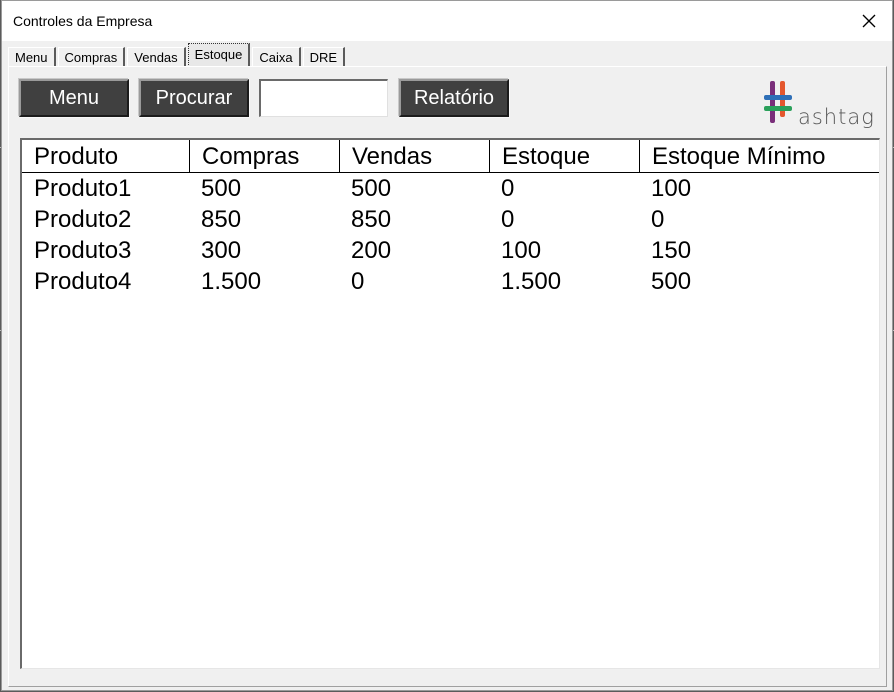  I want to click on cell-estoque-minimo: 0, so click(658, 219).